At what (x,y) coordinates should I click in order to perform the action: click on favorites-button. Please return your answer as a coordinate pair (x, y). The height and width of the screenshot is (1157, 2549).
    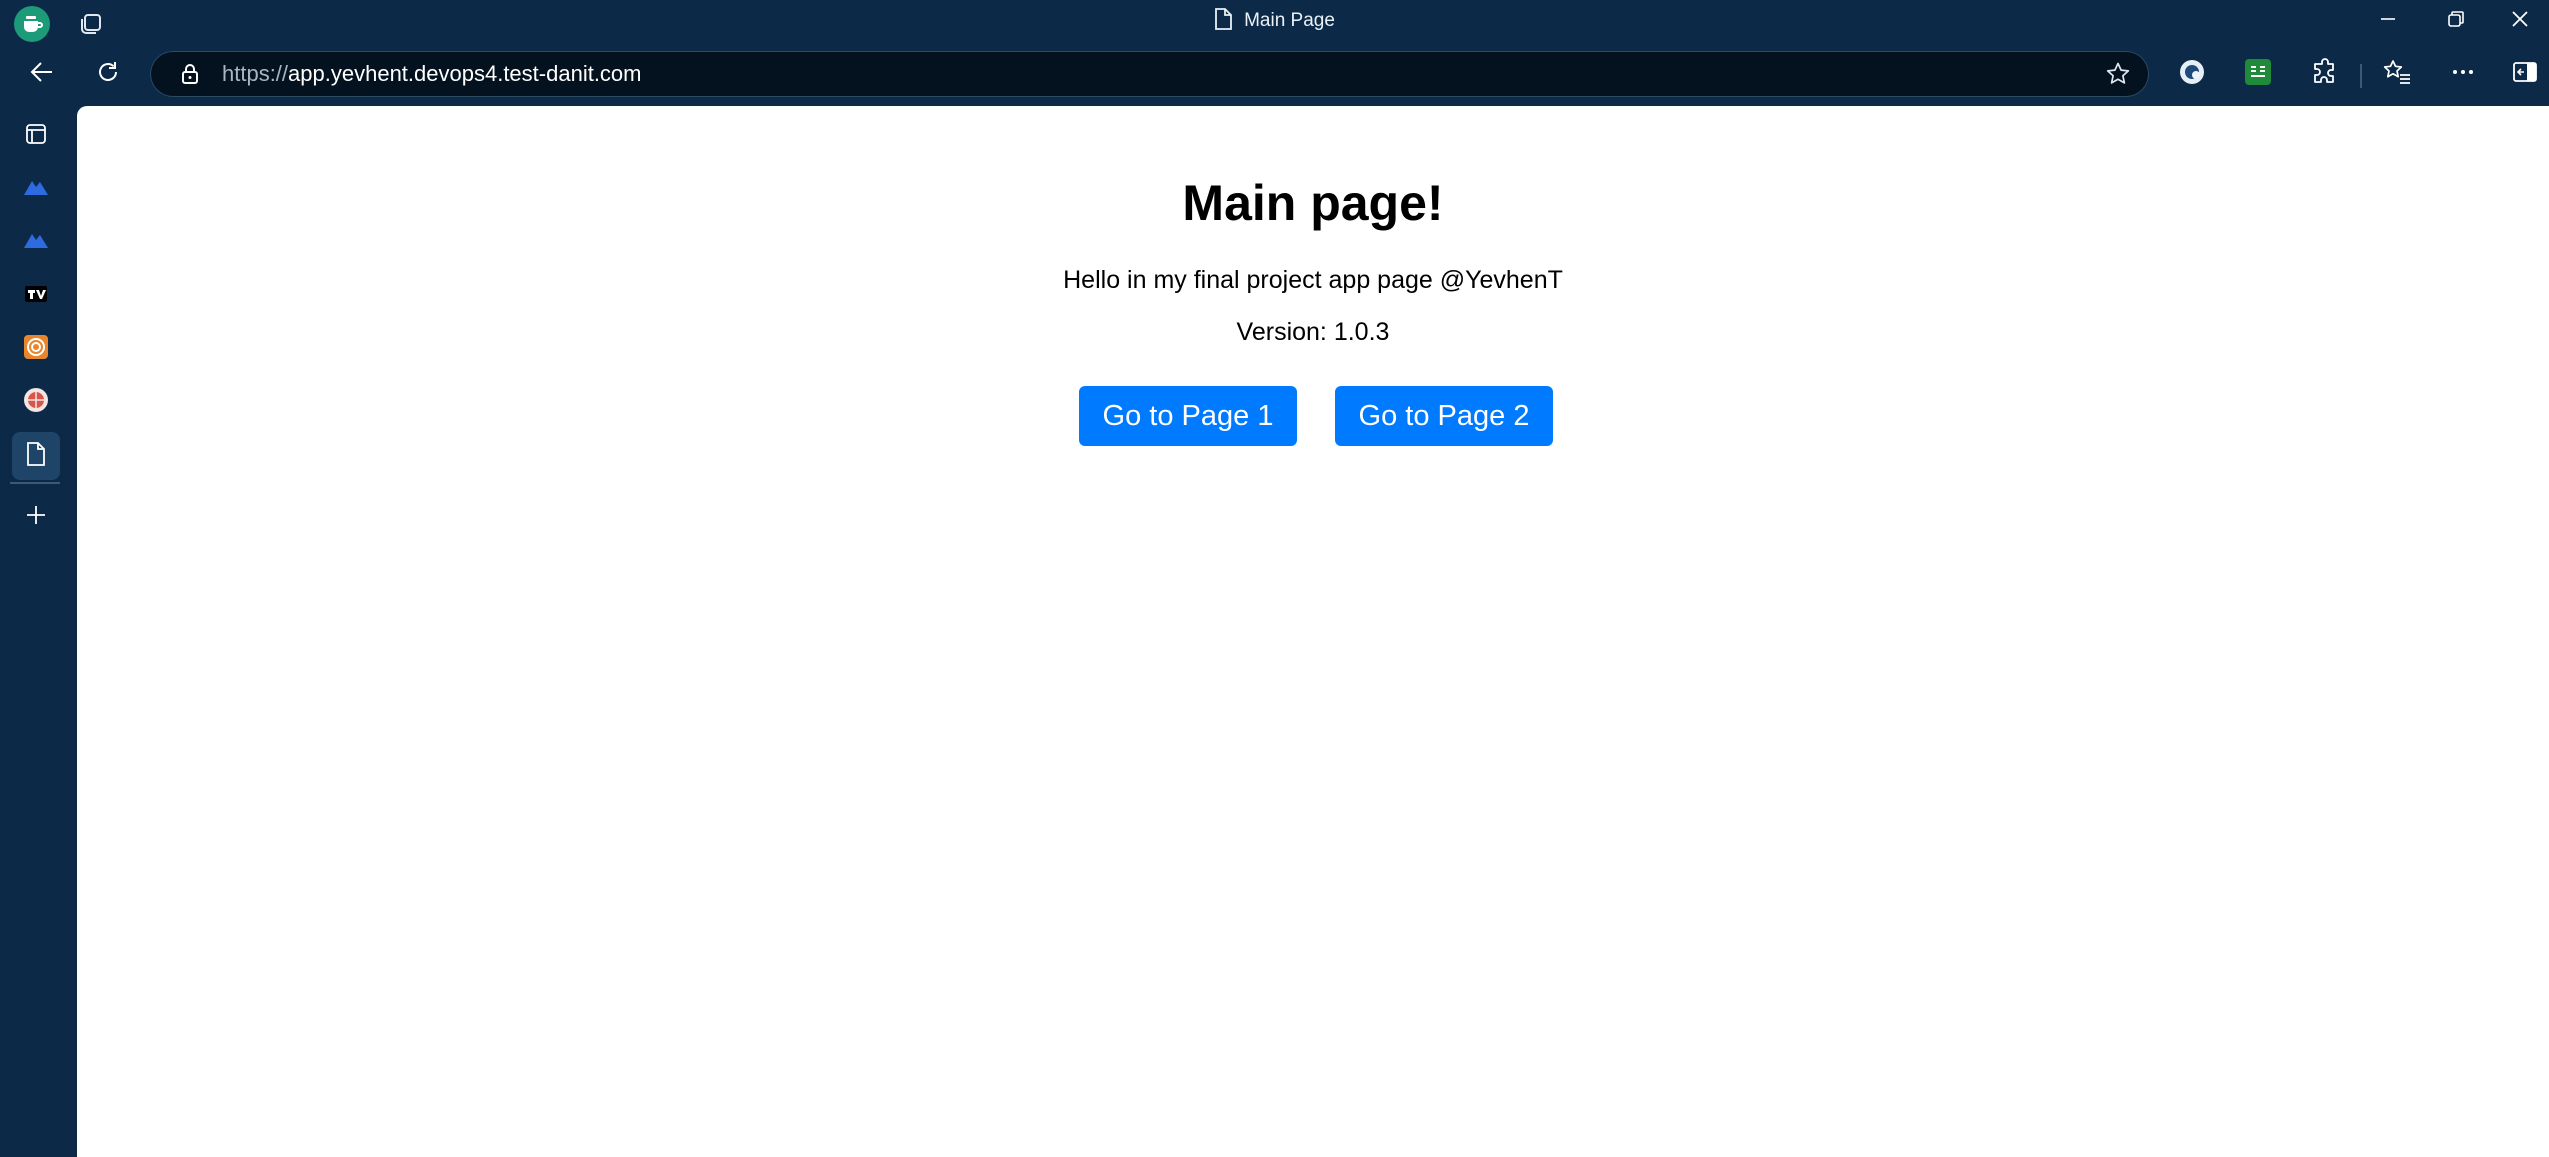
    Looking at the image, I should click on (2397, 74).